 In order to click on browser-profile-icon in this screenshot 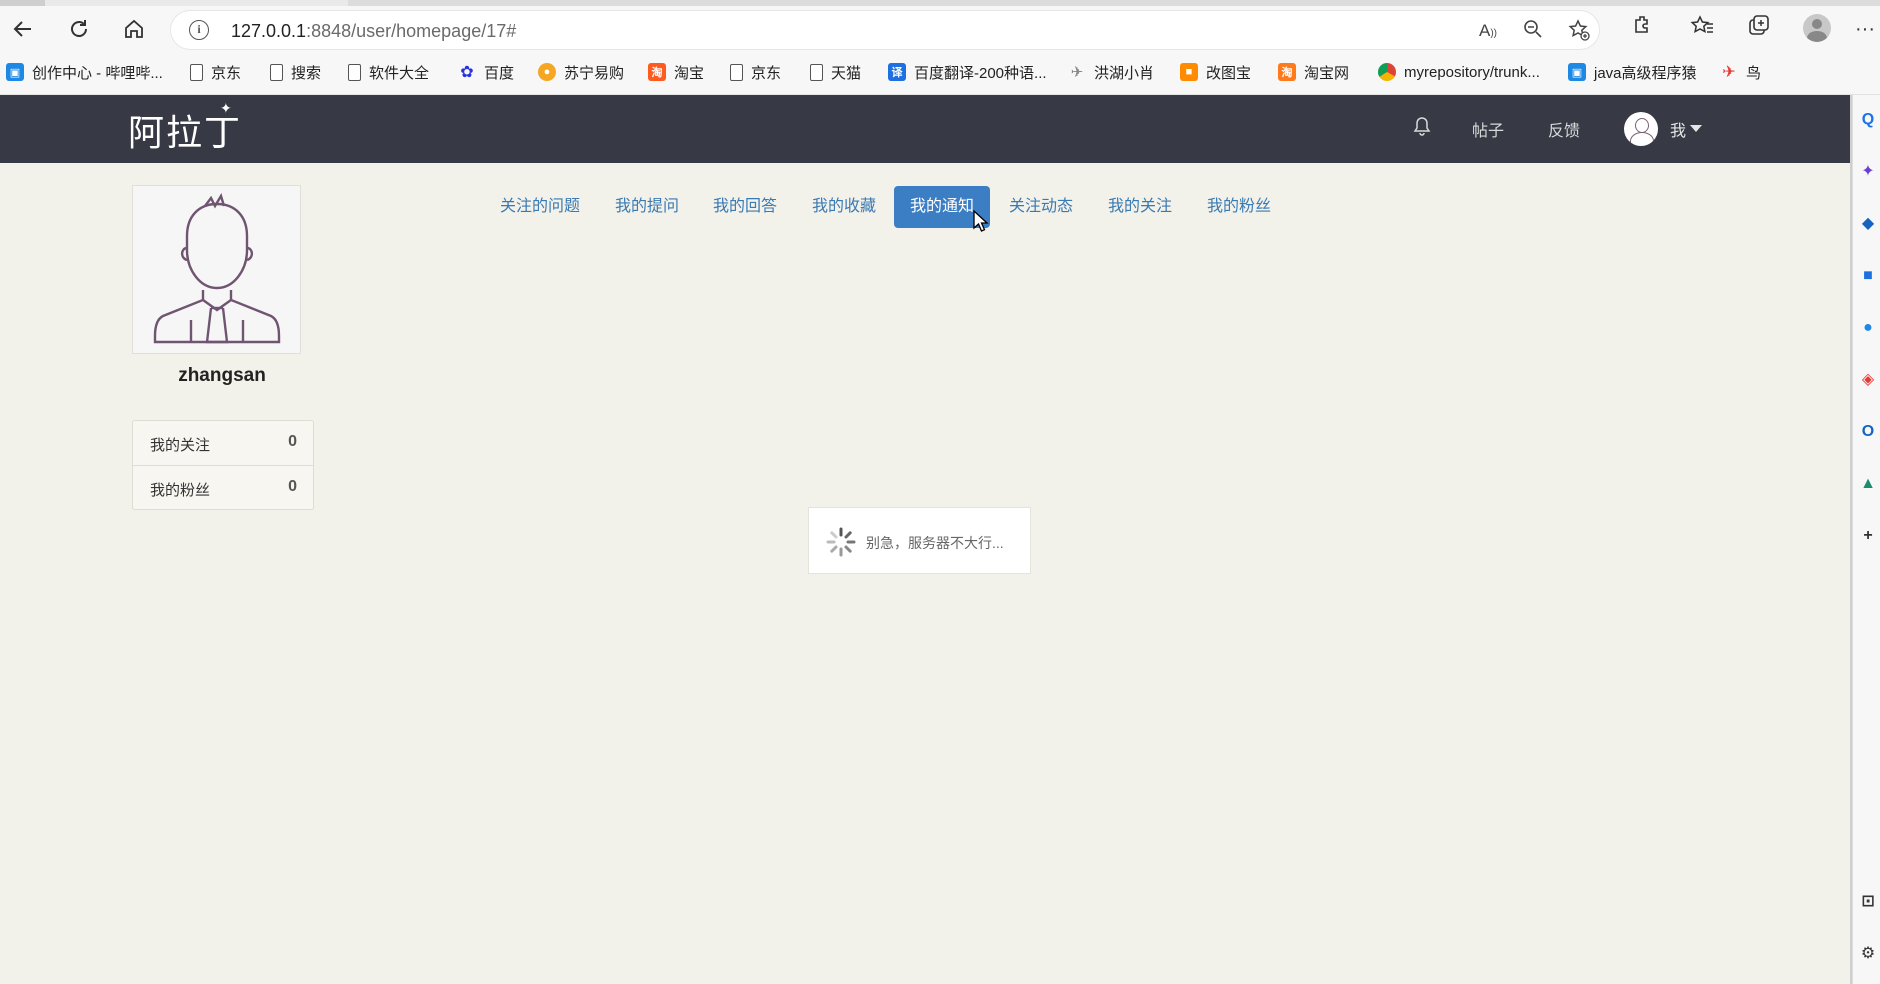, I will do `click(1817, 28)`.